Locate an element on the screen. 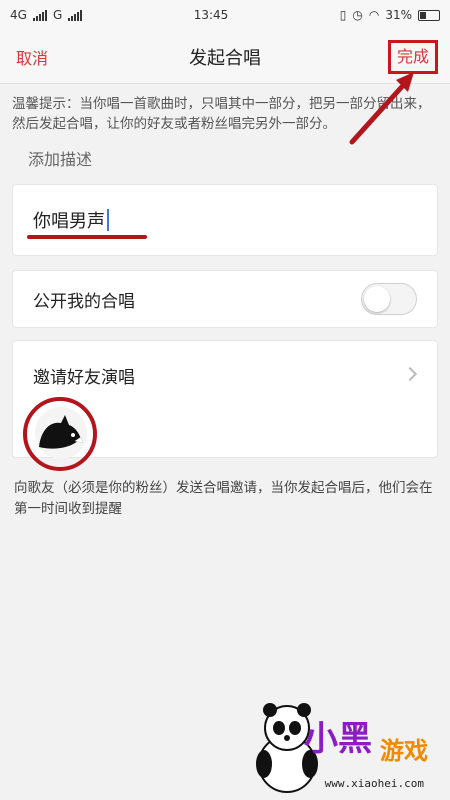  public-toggle-switch is located at coordinates (389, 299).